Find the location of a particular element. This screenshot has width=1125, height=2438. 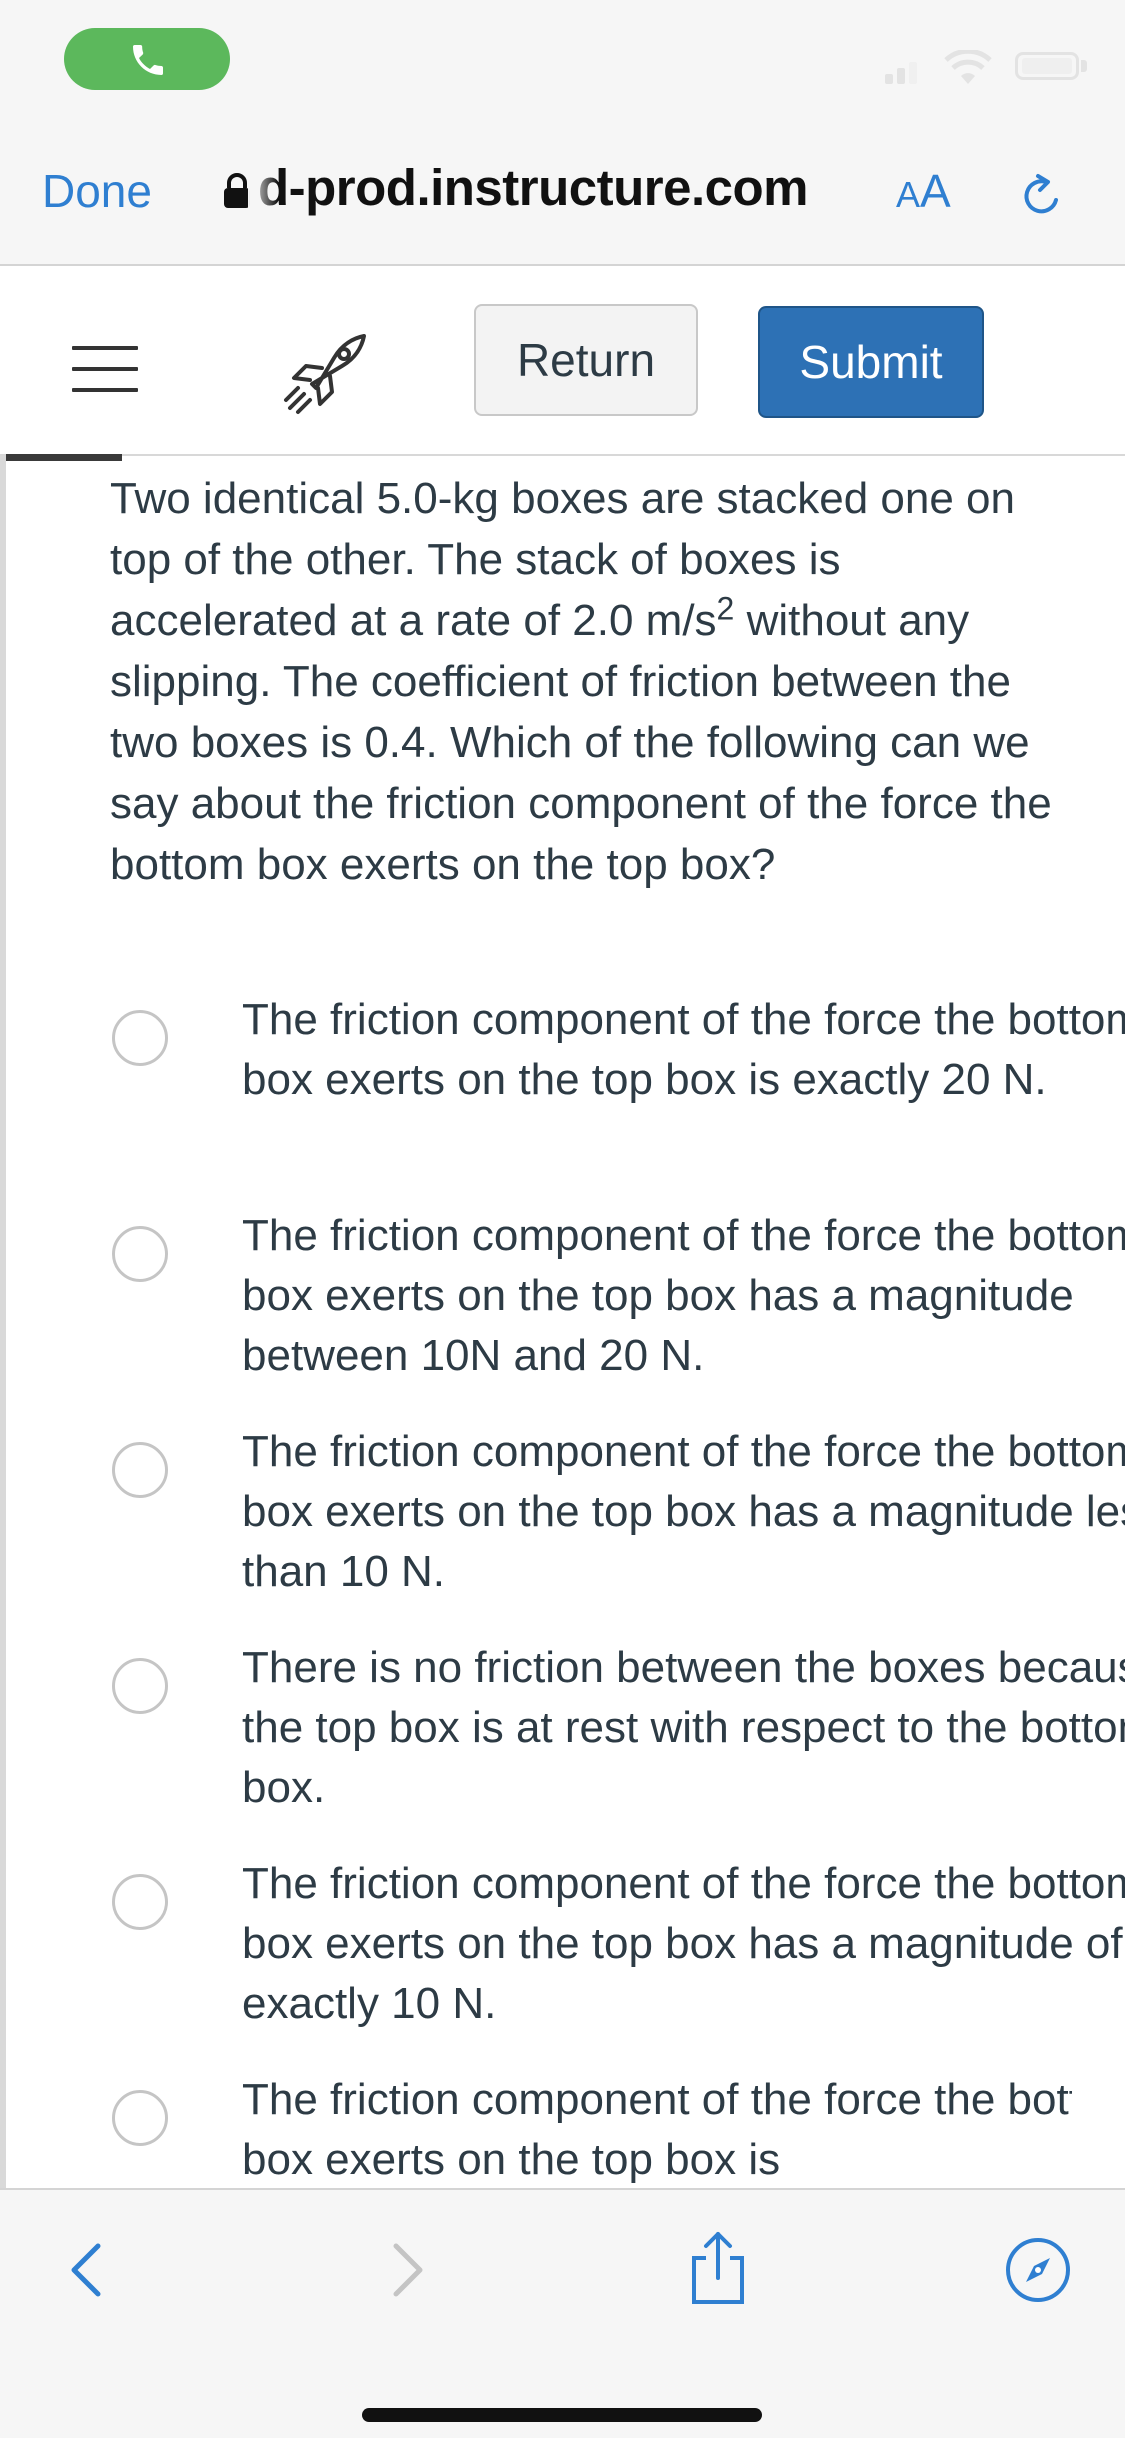

battery-icon is located at coordinates (1047, 66).